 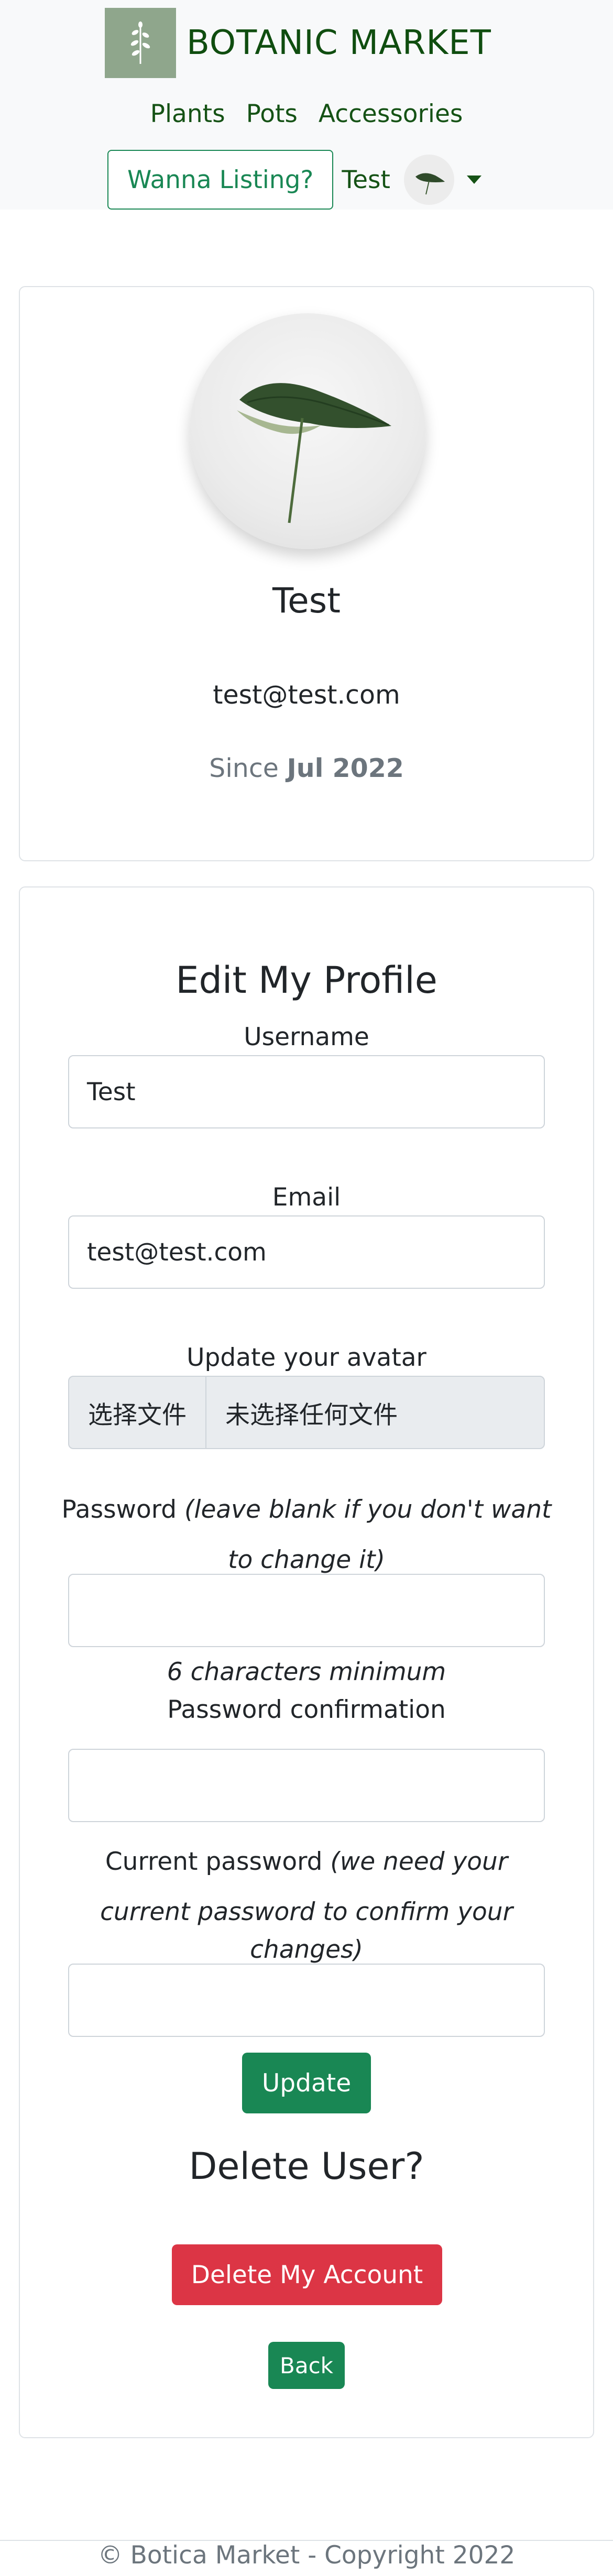 I want to click on since-prefix: Since, so click(x=244, y=768).